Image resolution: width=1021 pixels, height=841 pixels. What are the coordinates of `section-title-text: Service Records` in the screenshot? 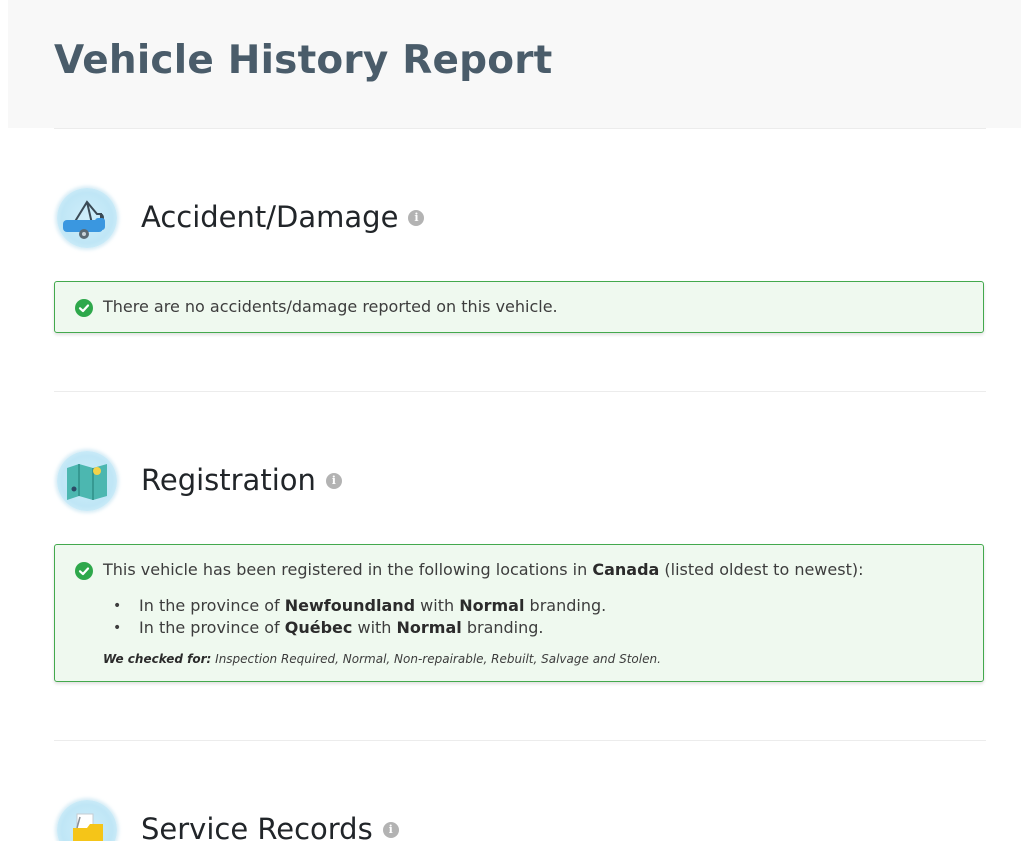 It's located at (257, 826).